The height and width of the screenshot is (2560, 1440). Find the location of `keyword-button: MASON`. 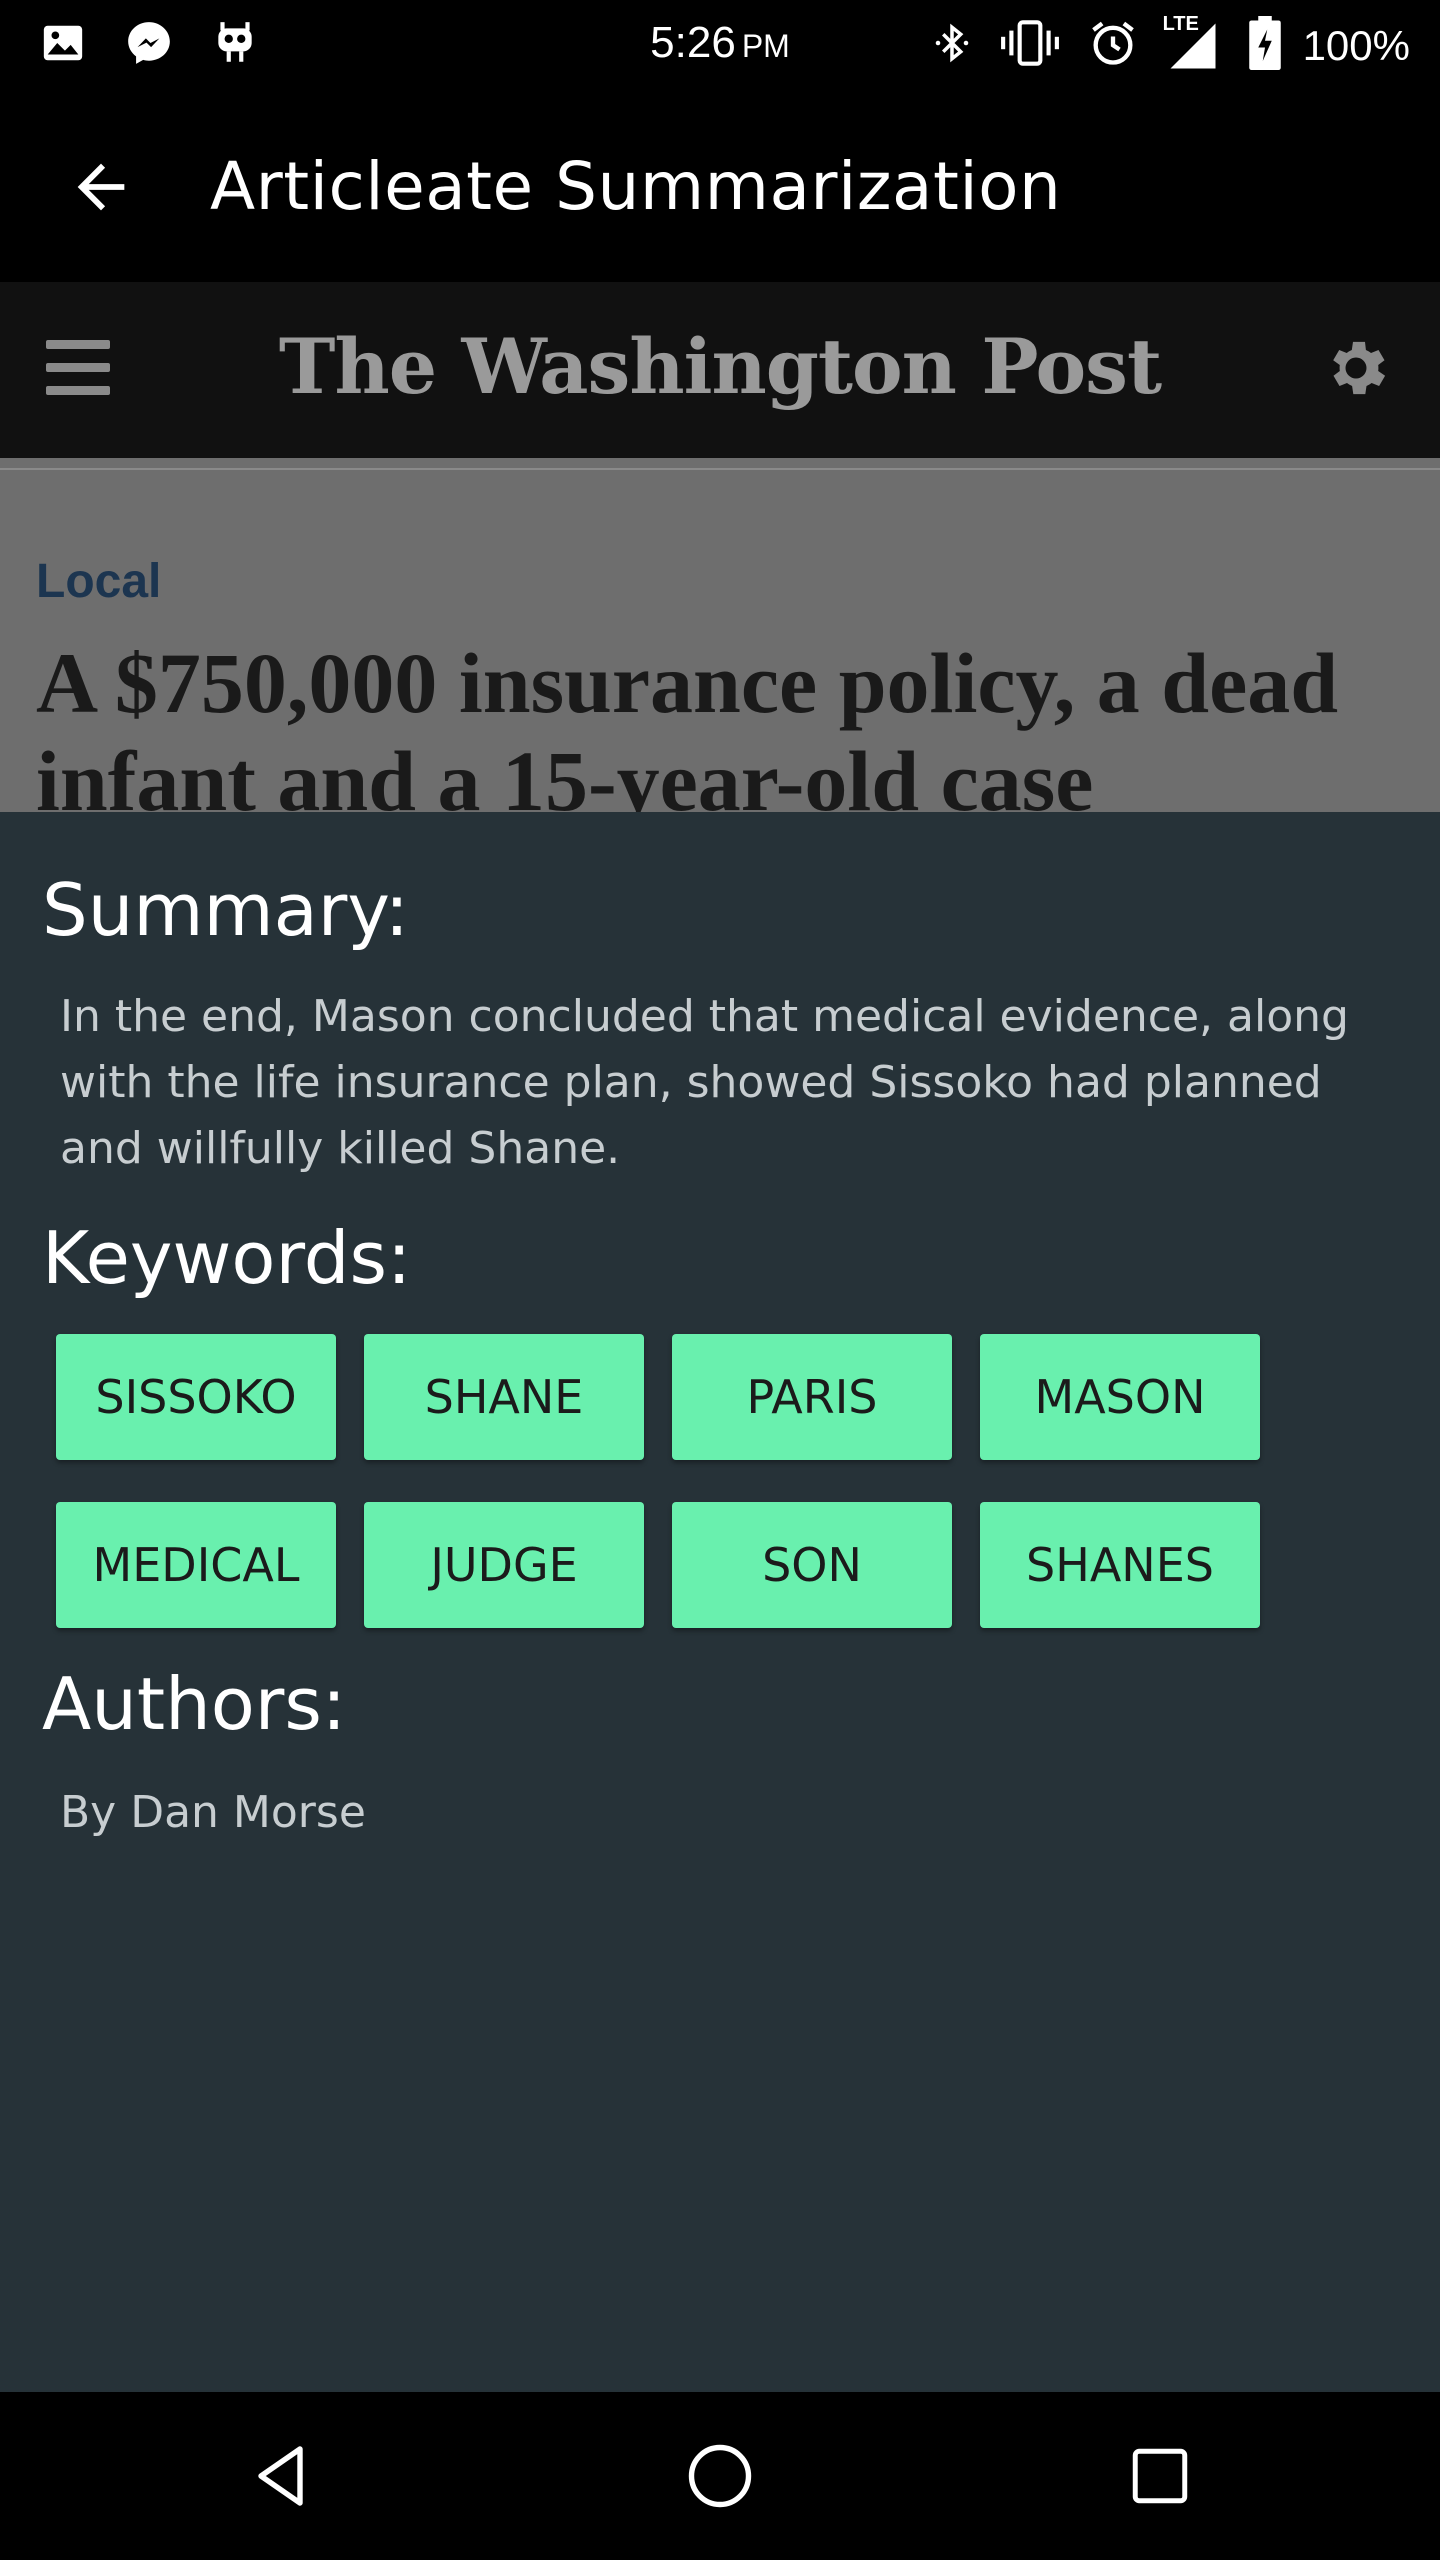

keyword-button: MASON is located at coordinates (1120, 1397).